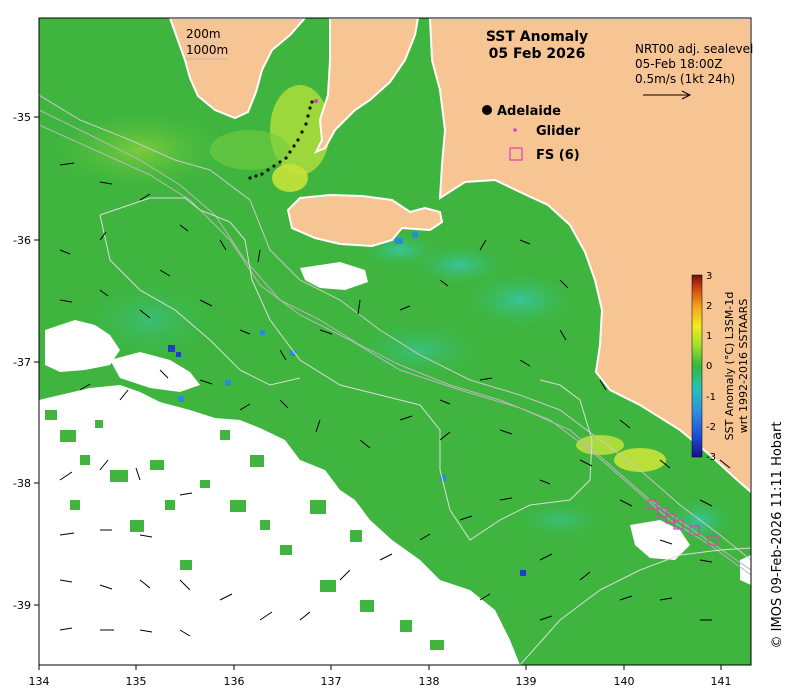 The height and width of the screenshot is (700, 792). Describe the element at coordinates (316, 101) in the screenshot. I see `glider-position` at that location.